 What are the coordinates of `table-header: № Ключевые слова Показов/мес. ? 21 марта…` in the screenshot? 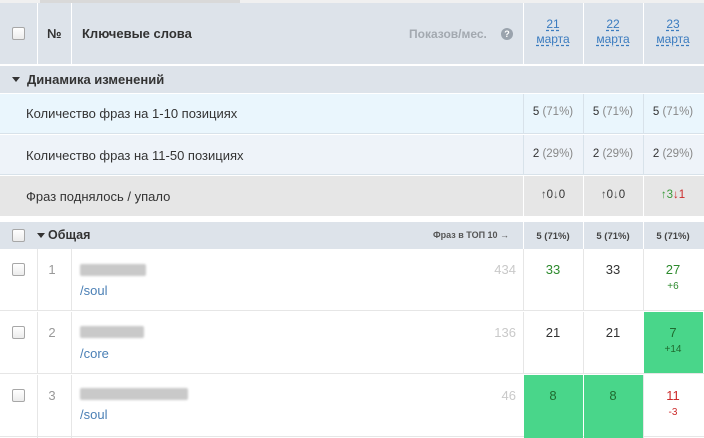 It's located at (352, 33).